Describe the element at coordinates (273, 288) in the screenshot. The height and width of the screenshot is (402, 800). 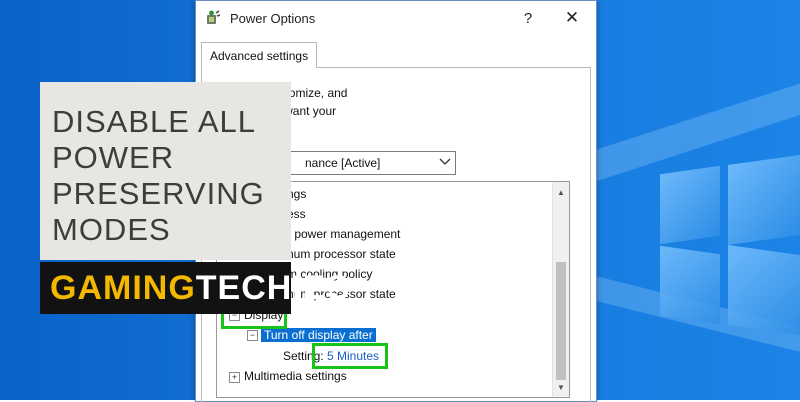
I see `logo-part-techies: TECHIES` at that location.